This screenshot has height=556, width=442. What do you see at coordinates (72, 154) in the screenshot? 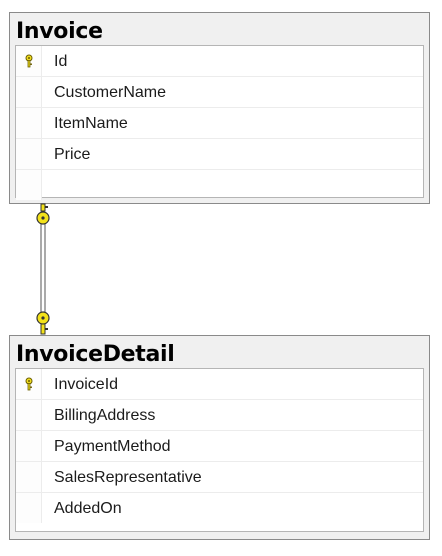
I see `column-name: Price` at bounding box center [72, 154].